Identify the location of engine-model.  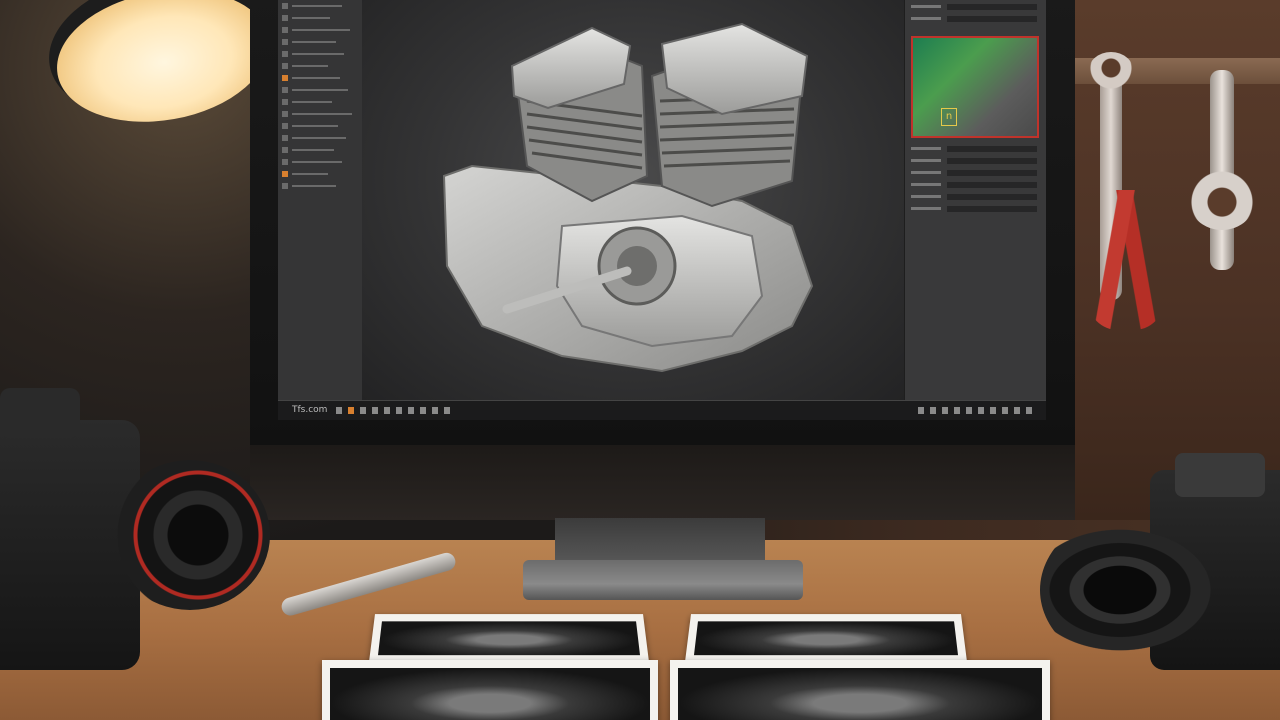
(628, 197).